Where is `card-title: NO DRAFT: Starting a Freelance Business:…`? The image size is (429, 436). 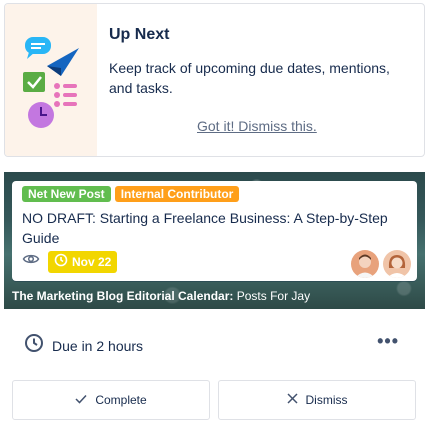
card-title: NO DRAFT: Starting a Freelance Business:… is located at coordinates (205, 228).